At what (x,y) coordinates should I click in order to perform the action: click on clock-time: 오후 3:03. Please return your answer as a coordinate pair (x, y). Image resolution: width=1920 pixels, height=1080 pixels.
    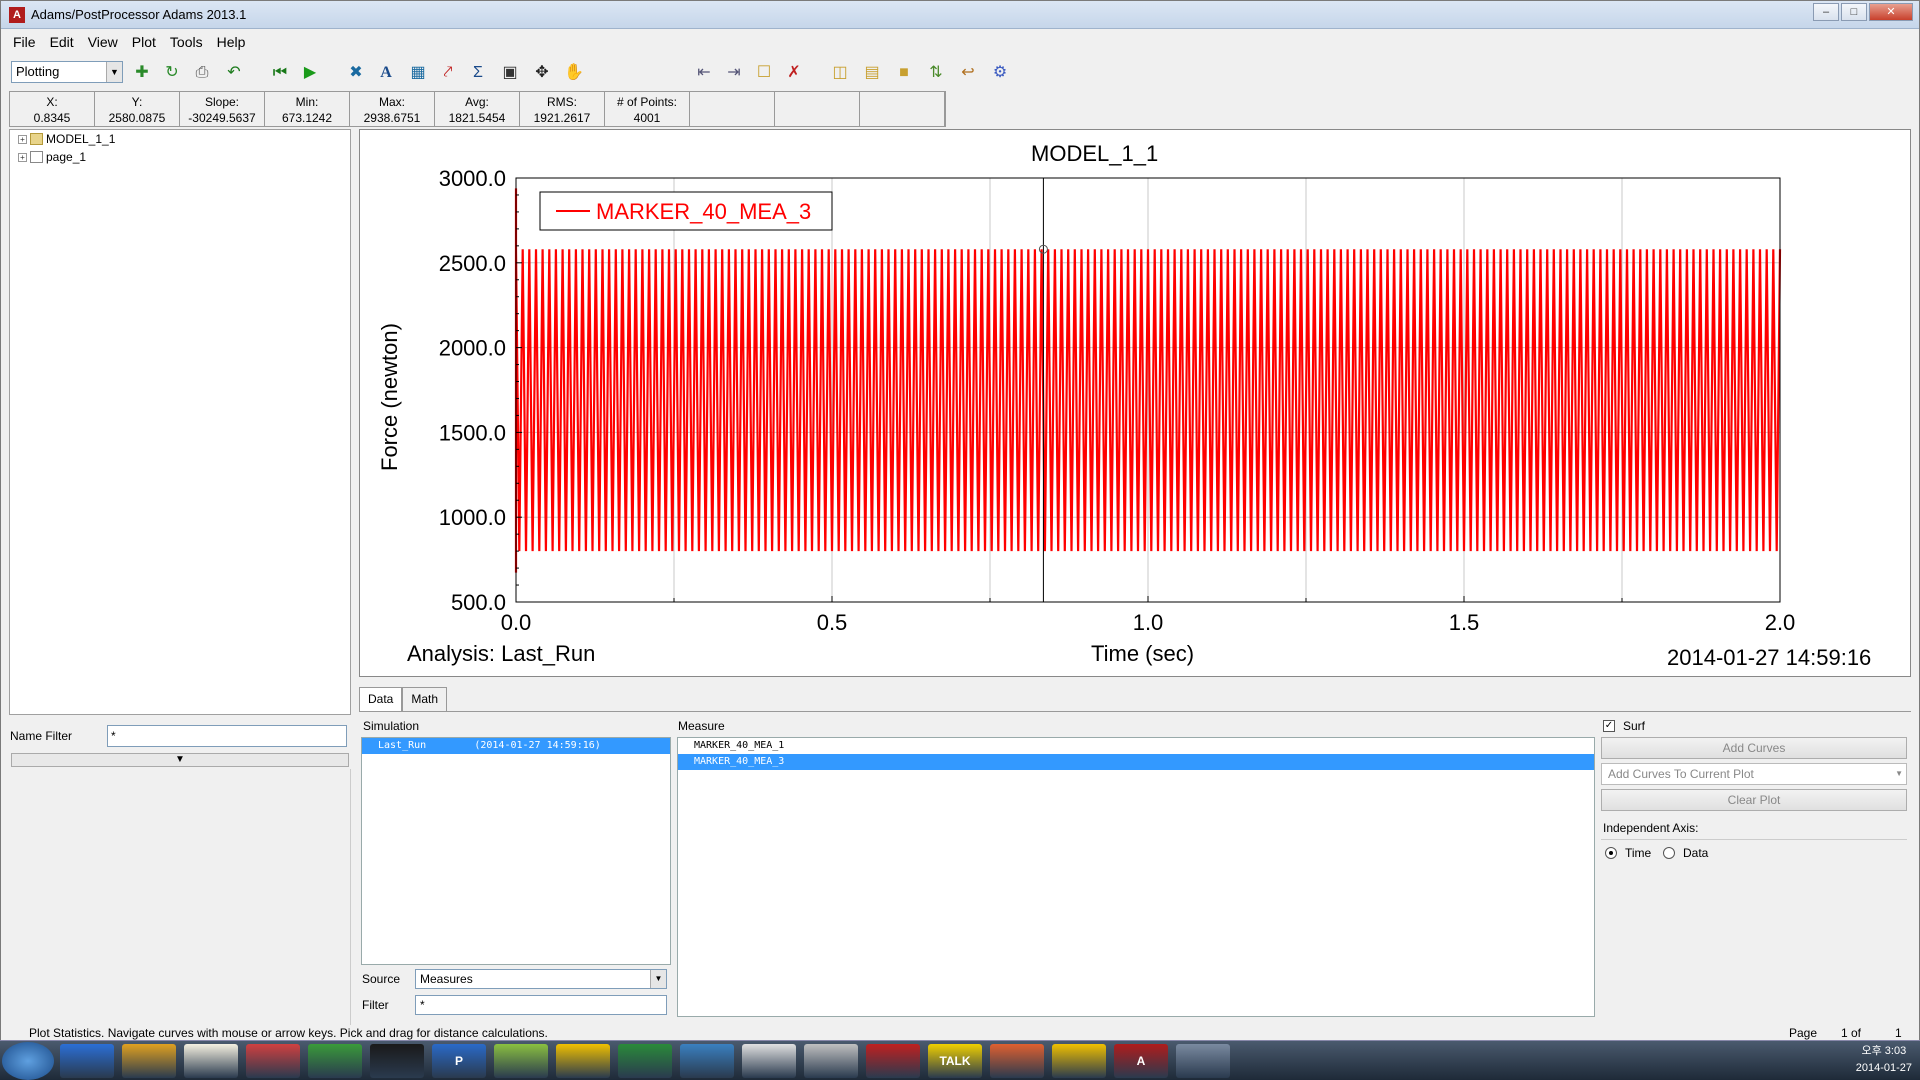
    Looking at the image, I should click on (1884, 1051).